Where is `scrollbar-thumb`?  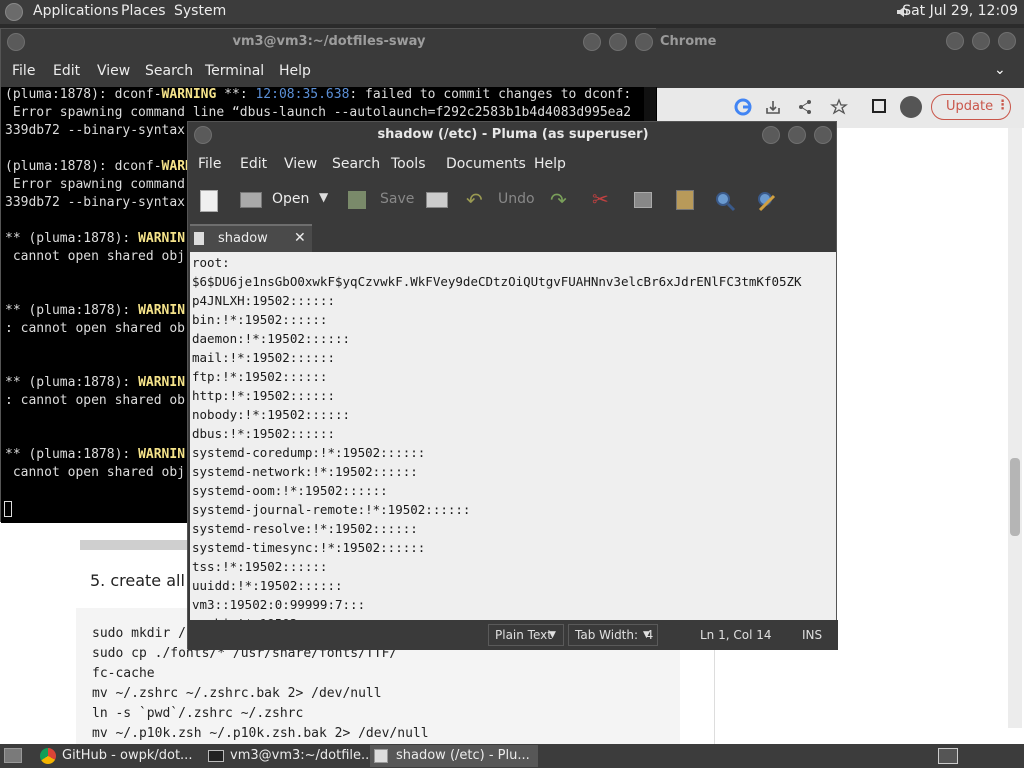
scrollbar-thumb is located at coordinates (1015, 497).